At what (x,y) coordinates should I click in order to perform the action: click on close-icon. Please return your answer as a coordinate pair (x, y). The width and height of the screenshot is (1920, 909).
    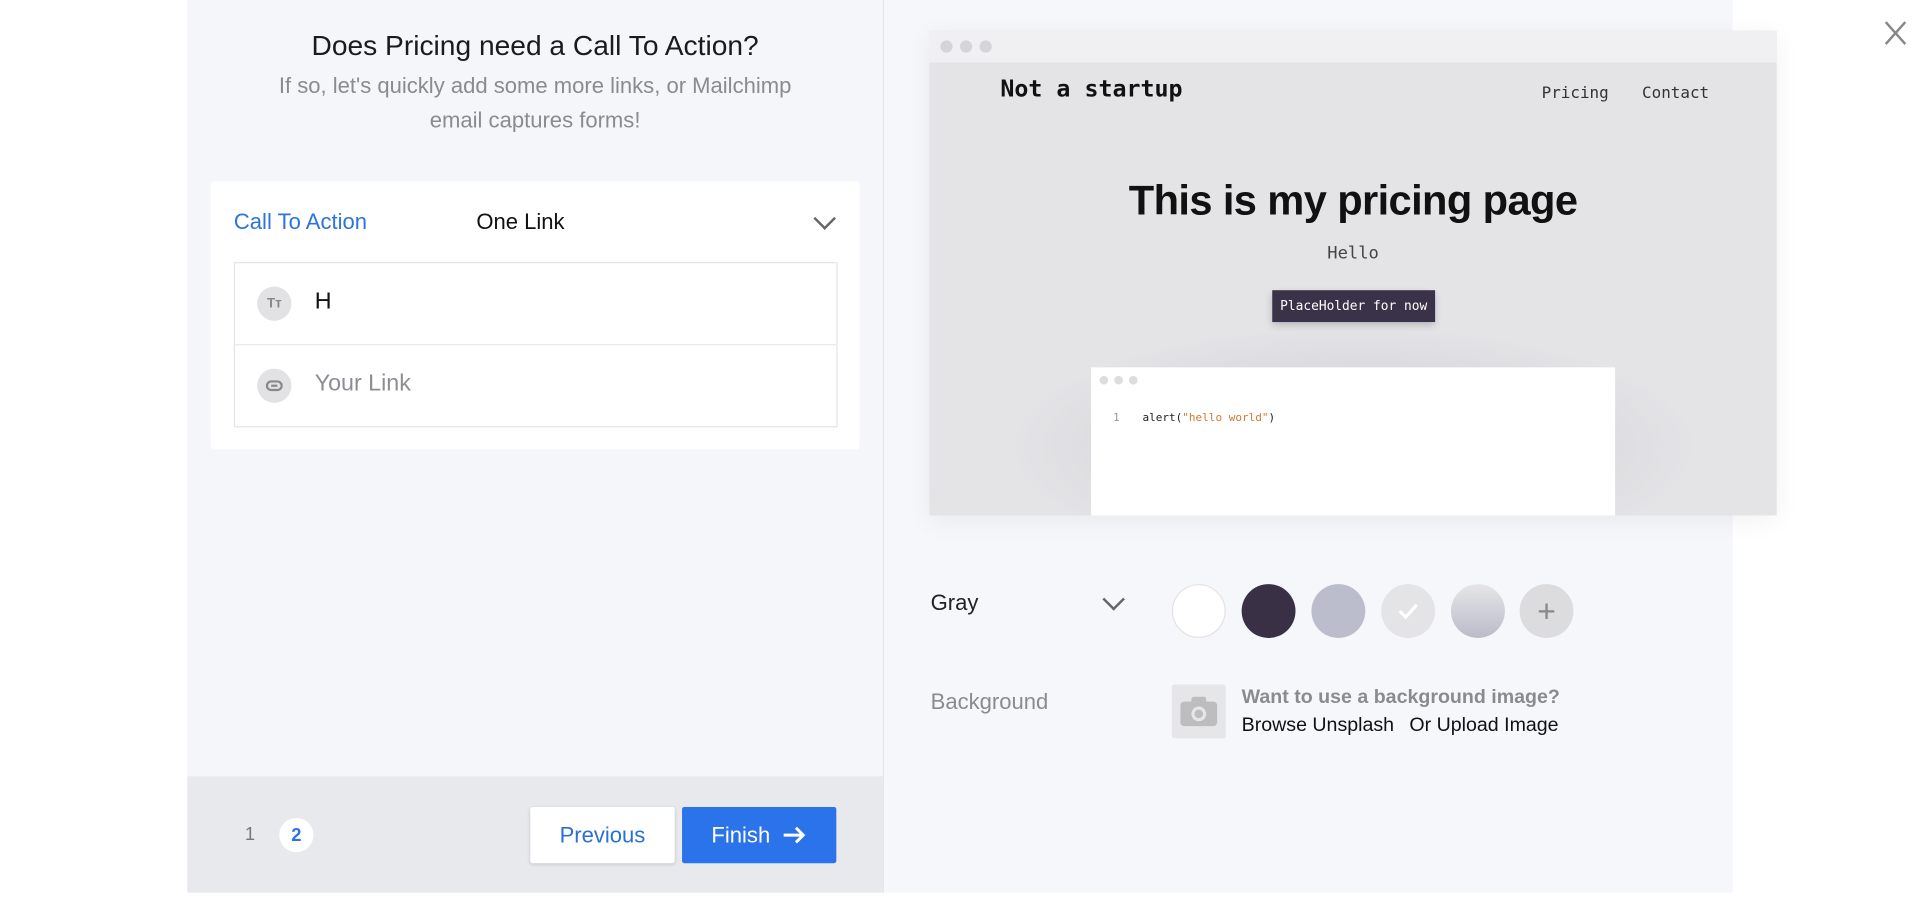
    Looking at the image, I should click on (1895, 33).